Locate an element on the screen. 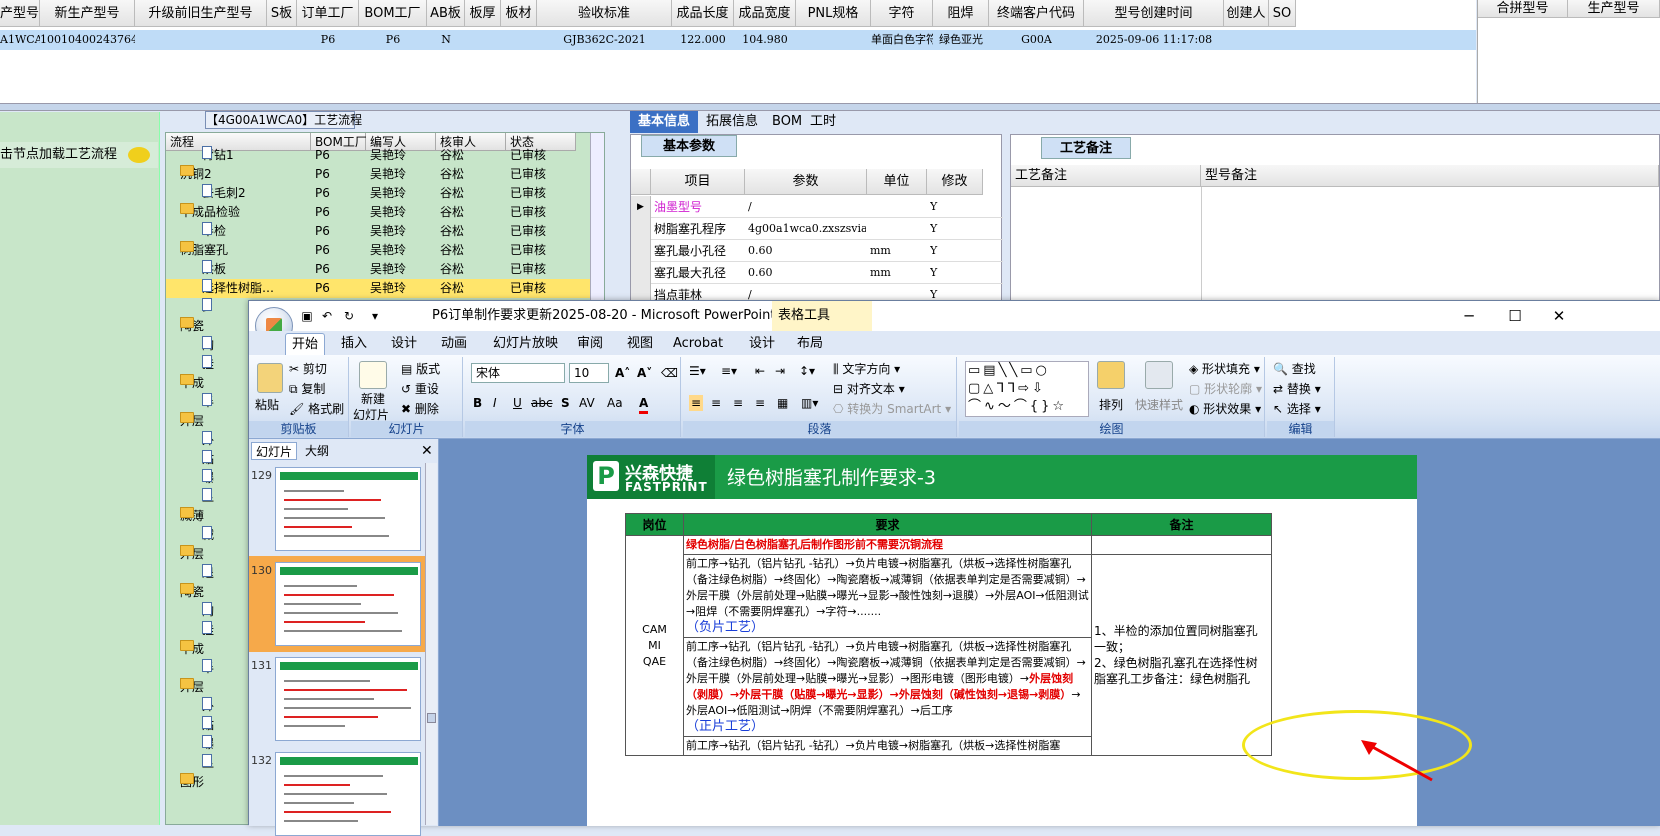 This screenshot has height=836, width=1660. arrange-button: 排列 is located at coordinates (1111, 405).